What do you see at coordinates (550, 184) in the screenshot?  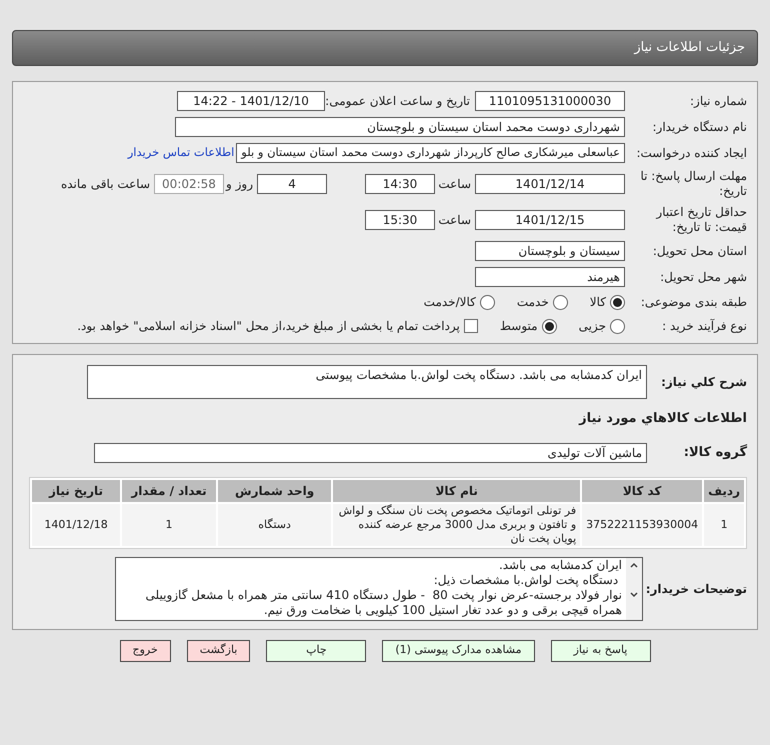 I see `field-value: 1401/12/14` at bounding box center [550, 184].